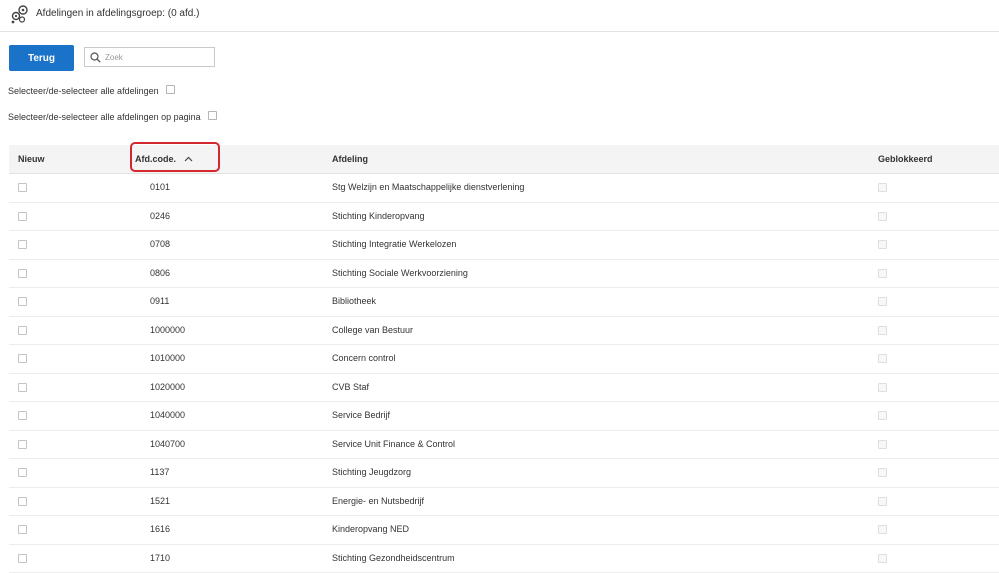 The image size is (999, 573). I want to click on table-row: 1616 Kinderopvang NED, so click(504, 530).